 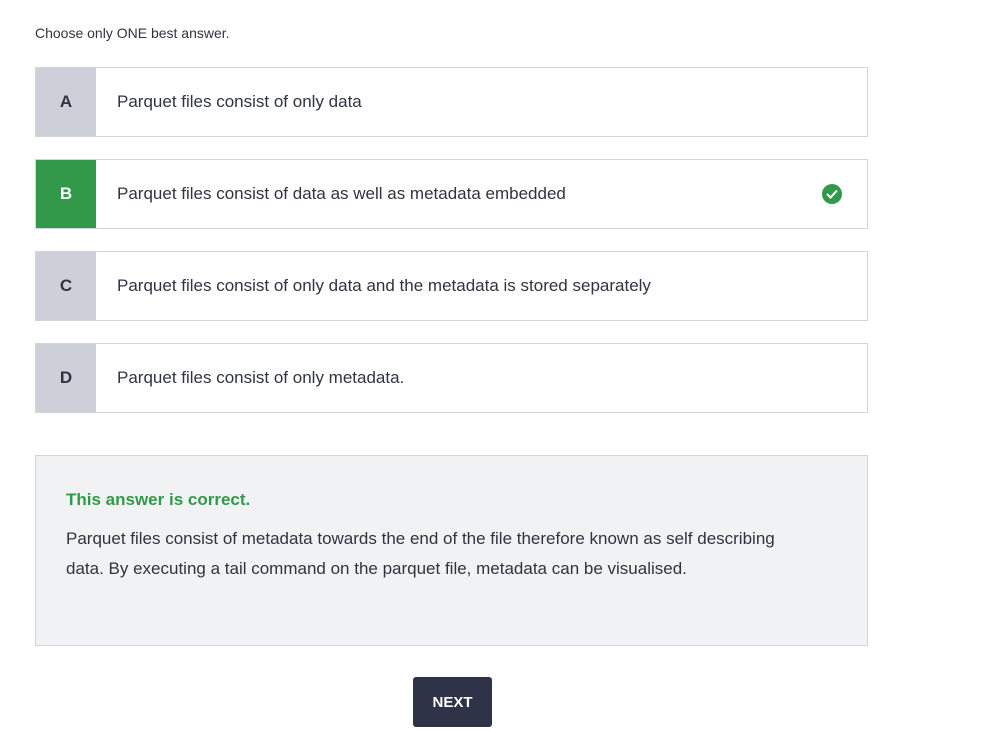 I want to click on option-letter: A, so click(x=66, y=102).